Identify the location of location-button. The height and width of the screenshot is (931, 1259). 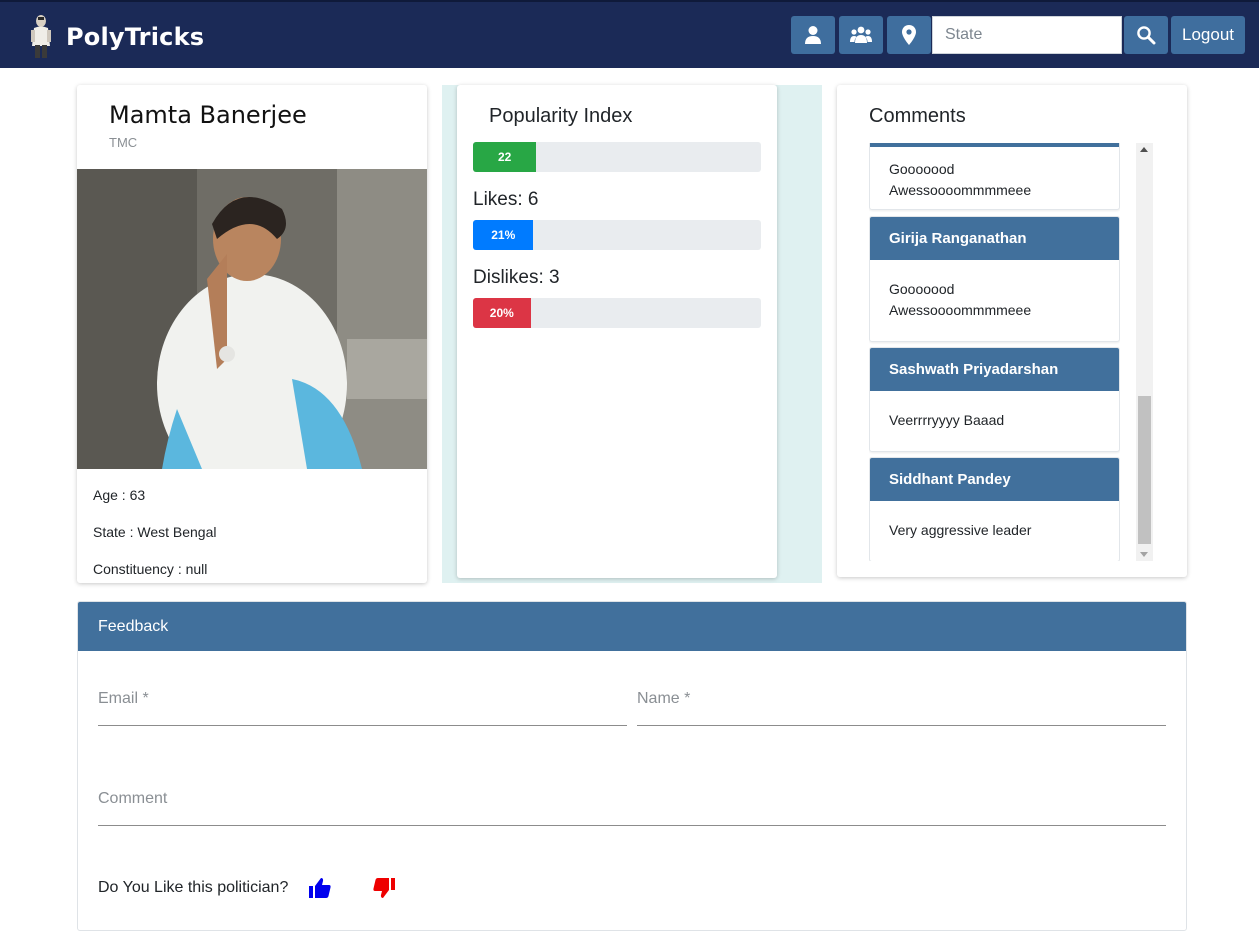
(909, 35).